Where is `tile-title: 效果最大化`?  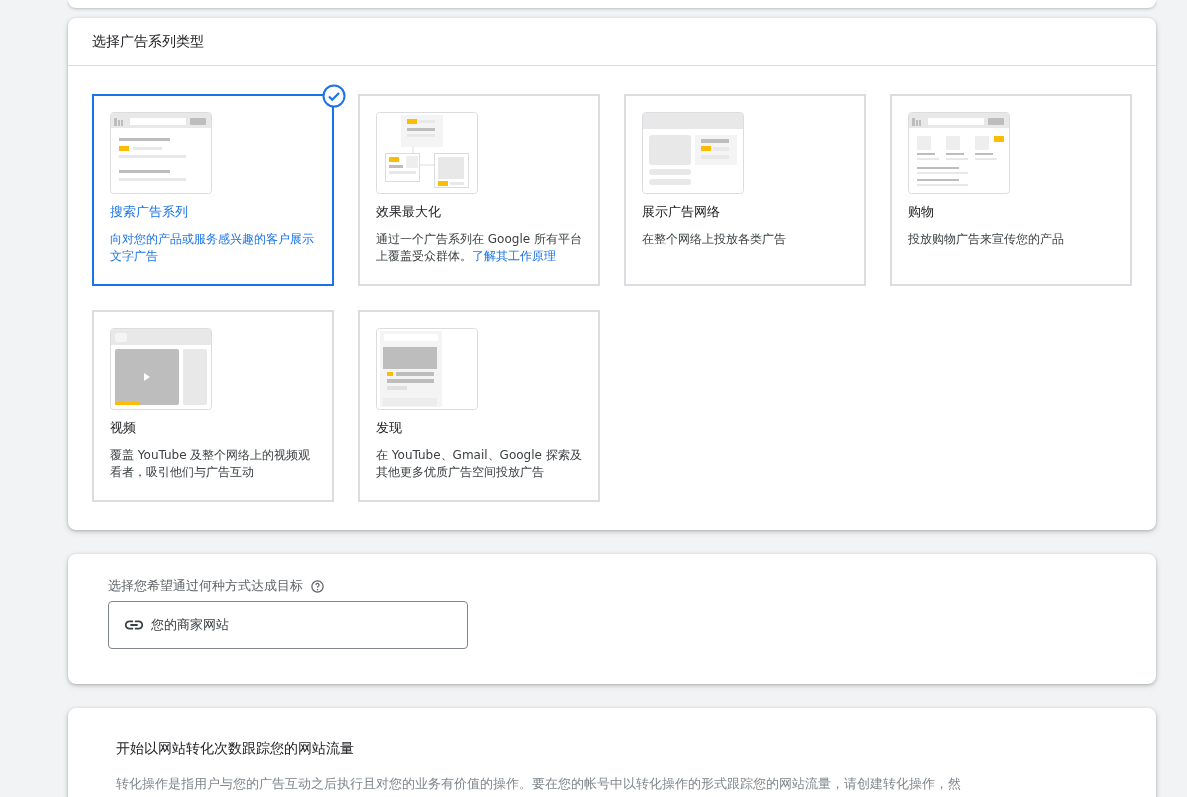
tile-title: 效果最大化 is located at coordinates (409, 212).